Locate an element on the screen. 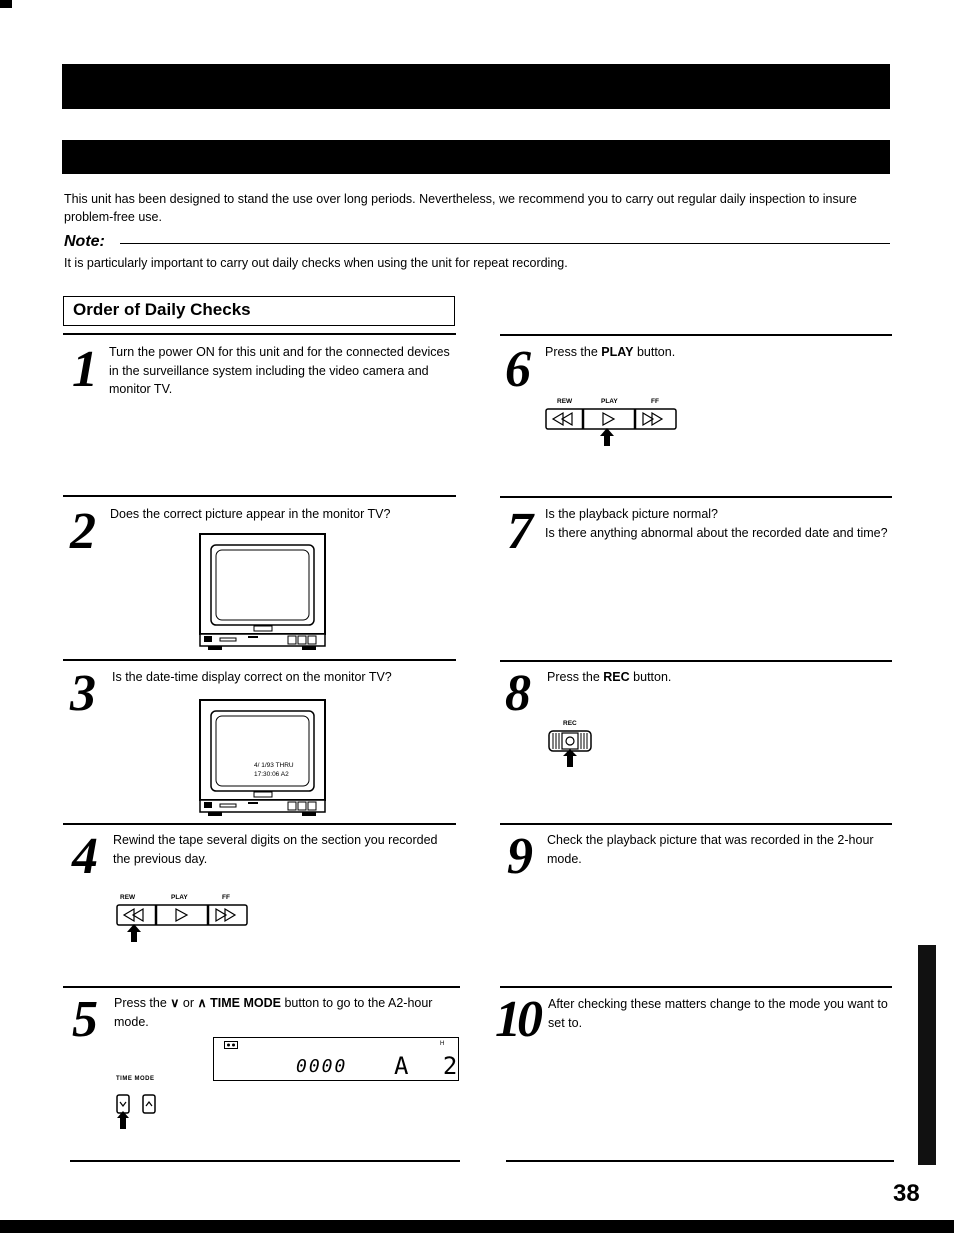  step-5-rule is located at coordinates (261, 987).